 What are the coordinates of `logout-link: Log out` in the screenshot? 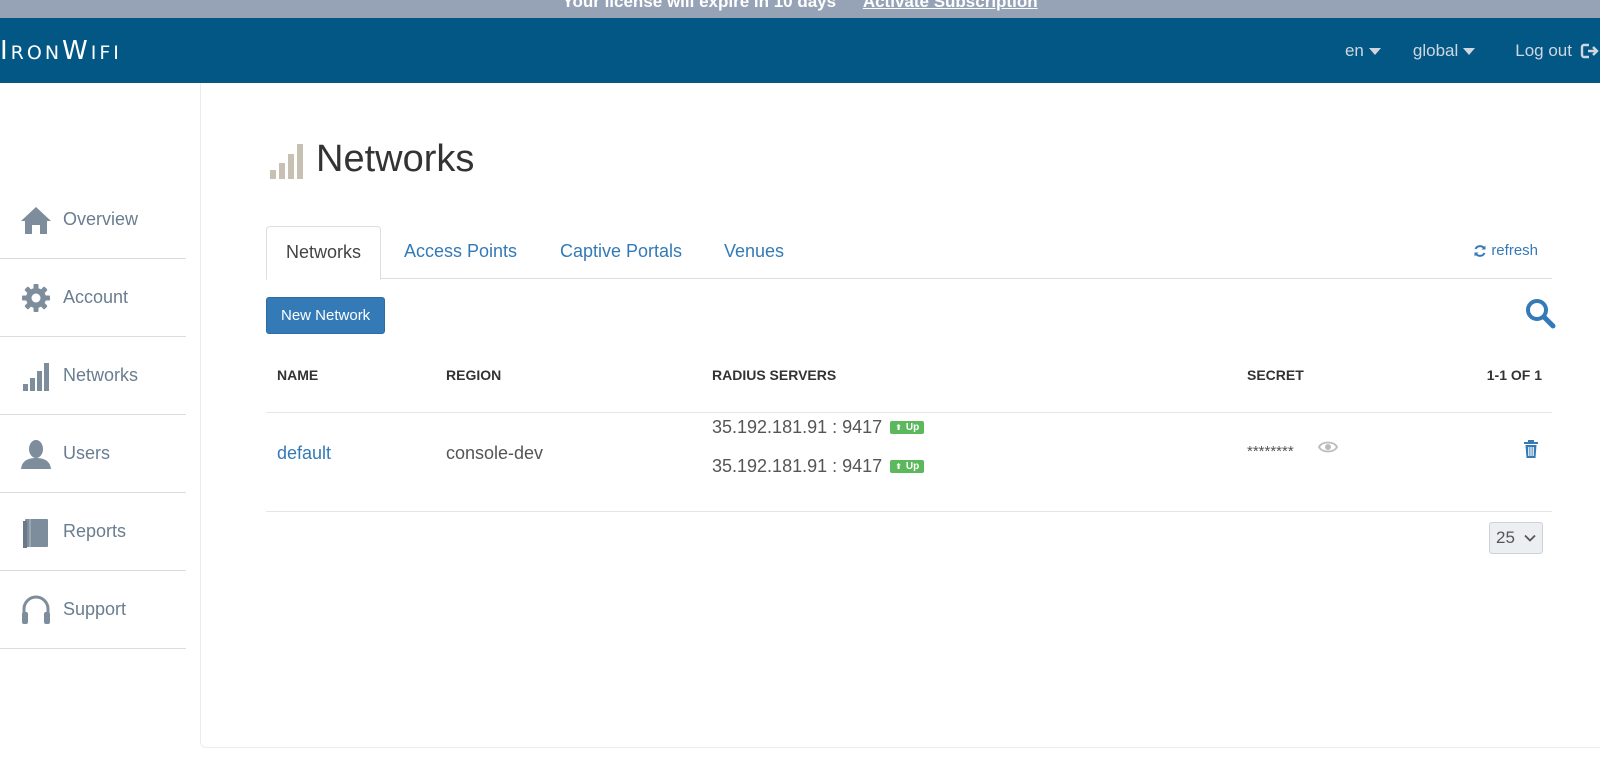 It's located at (1557, 51).